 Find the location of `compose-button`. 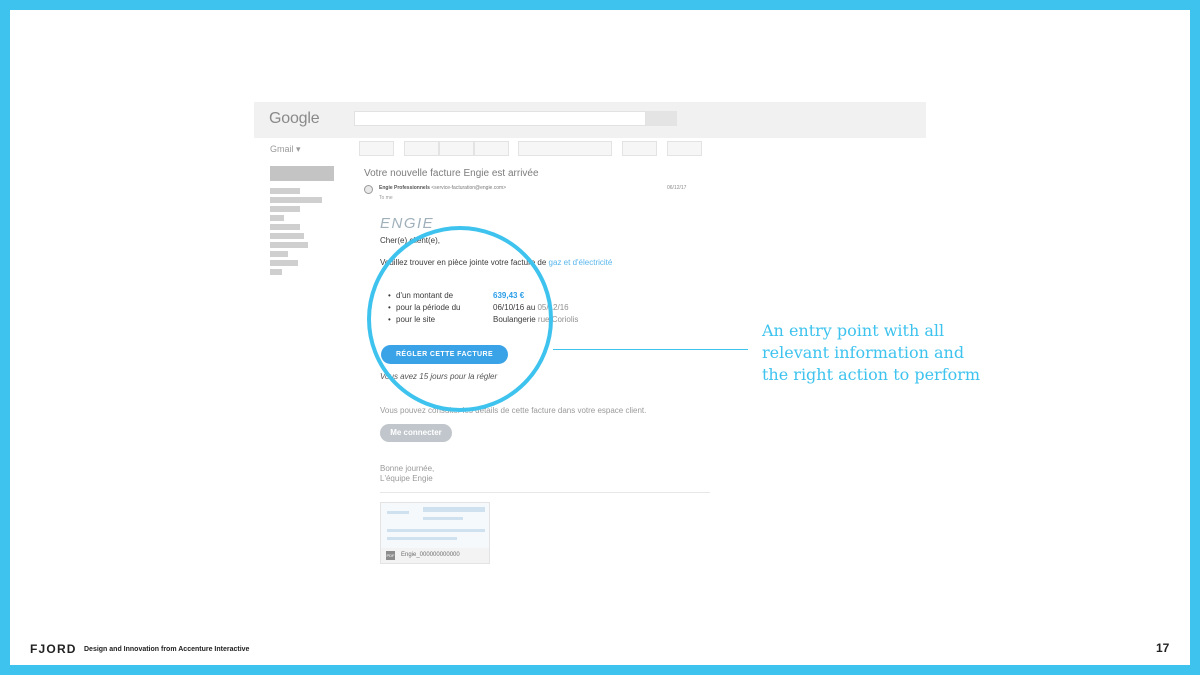

compose-button is located at coordinates (302, 173).